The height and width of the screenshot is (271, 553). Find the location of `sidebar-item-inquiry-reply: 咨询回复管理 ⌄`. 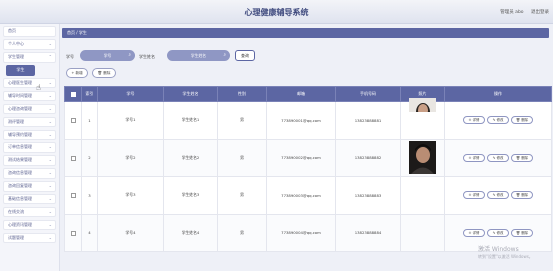

sidebar-item-inquiry-reply: 咨询回复管理 ⌄ is located at coordinates (29, 186).